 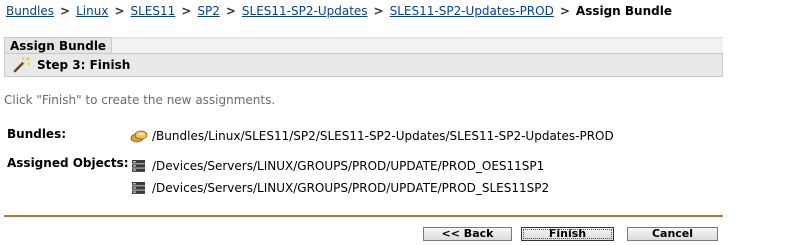 What do you see at coordinates (68, 163) in the screenshot?
I see `assigned-objects-label: Assigned Objects:` at bounding box center [68, 163].